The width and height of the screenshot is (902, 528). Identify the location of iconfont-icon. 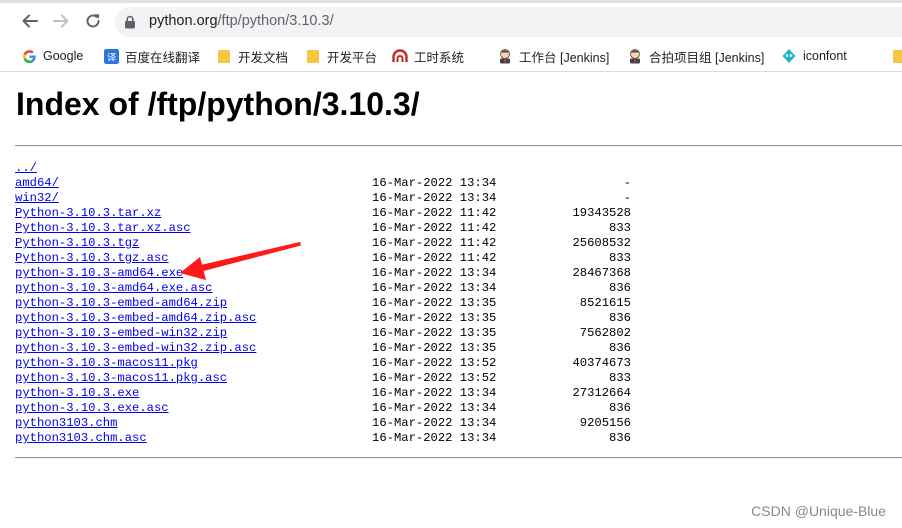
(789, 56).